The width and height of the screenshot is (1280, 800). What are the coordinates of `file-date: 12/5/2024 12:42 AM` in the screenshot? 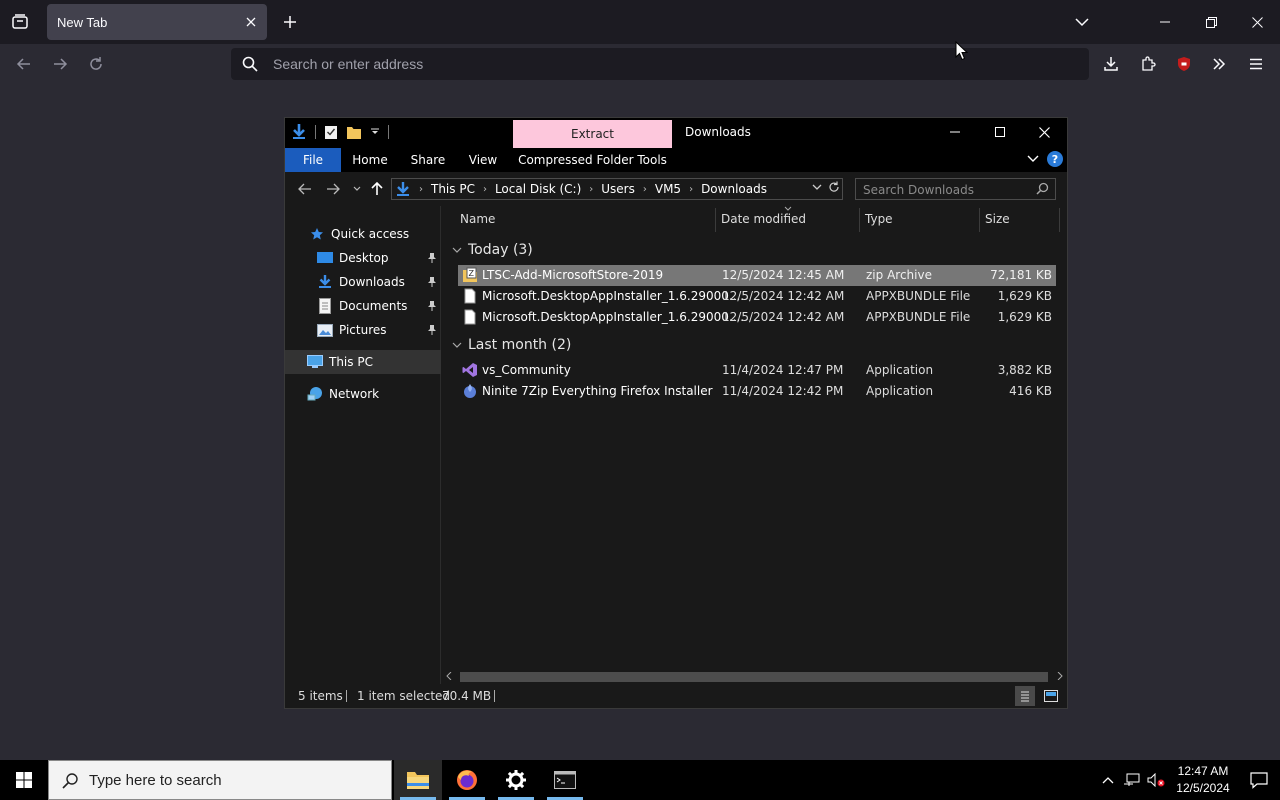 It's located at (783, 296).